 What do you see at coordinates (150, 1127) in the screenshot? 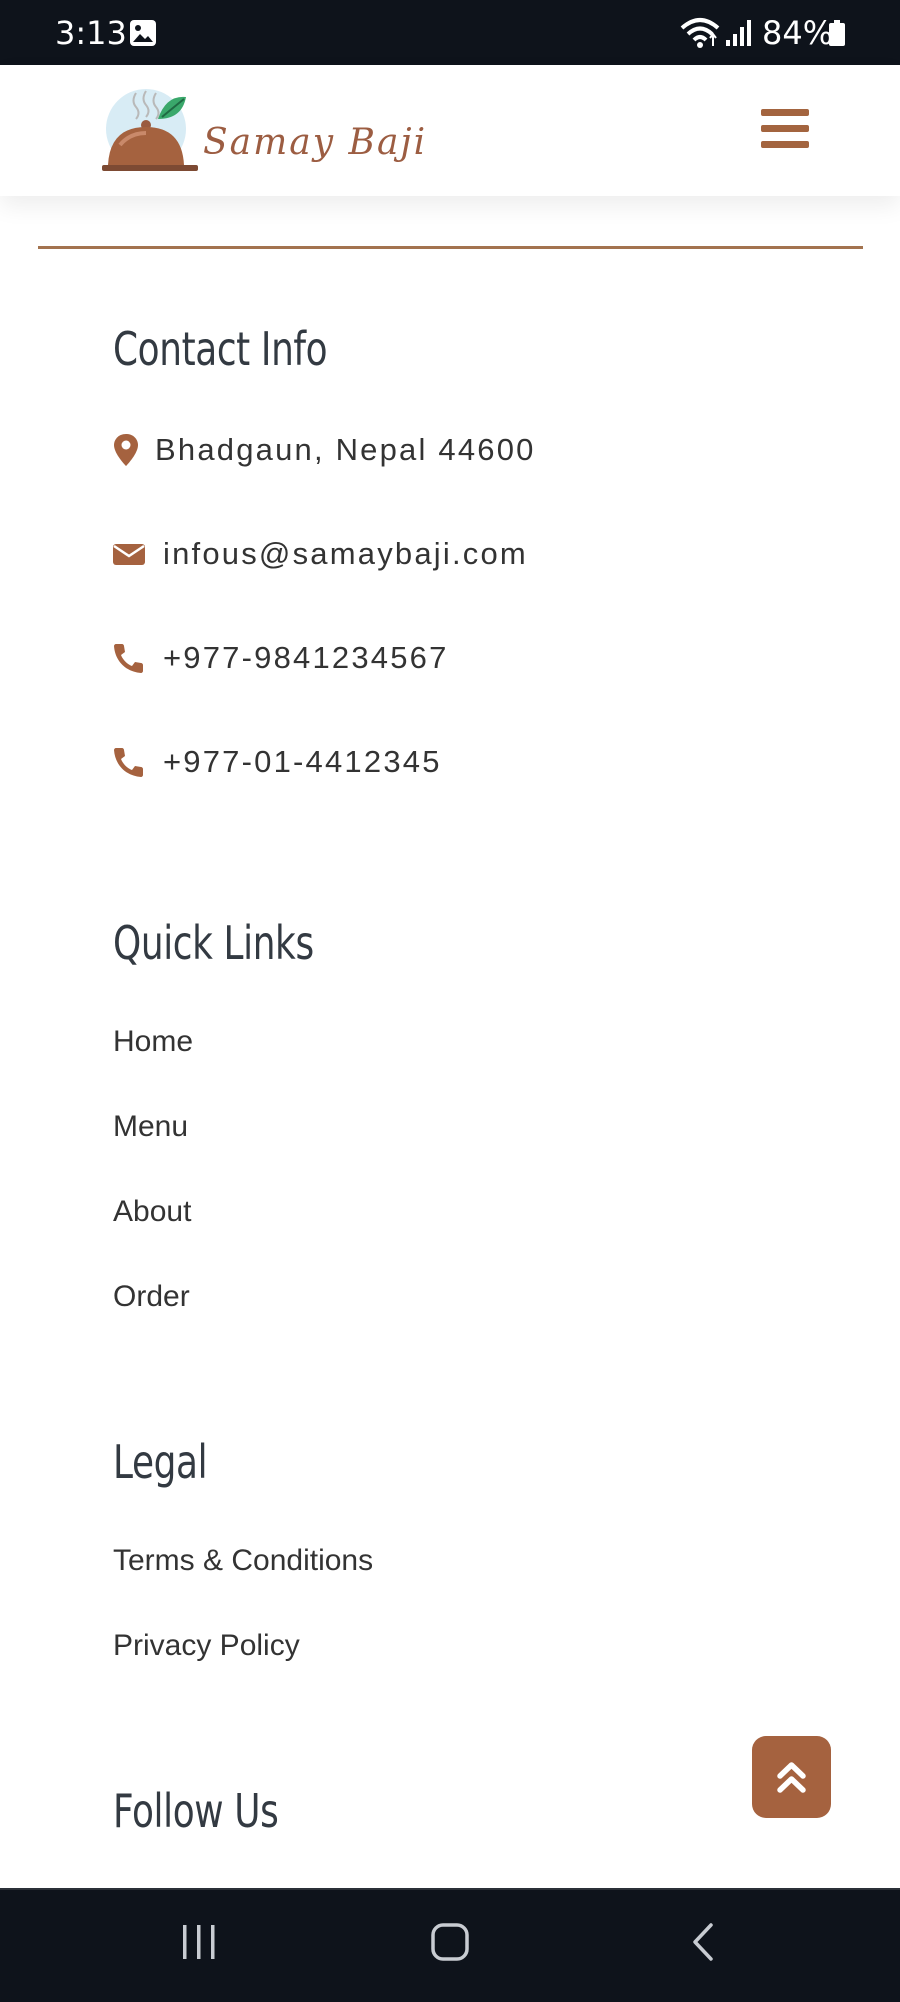
I see `link-menu: Menu` at bounding box center [150, 1127].